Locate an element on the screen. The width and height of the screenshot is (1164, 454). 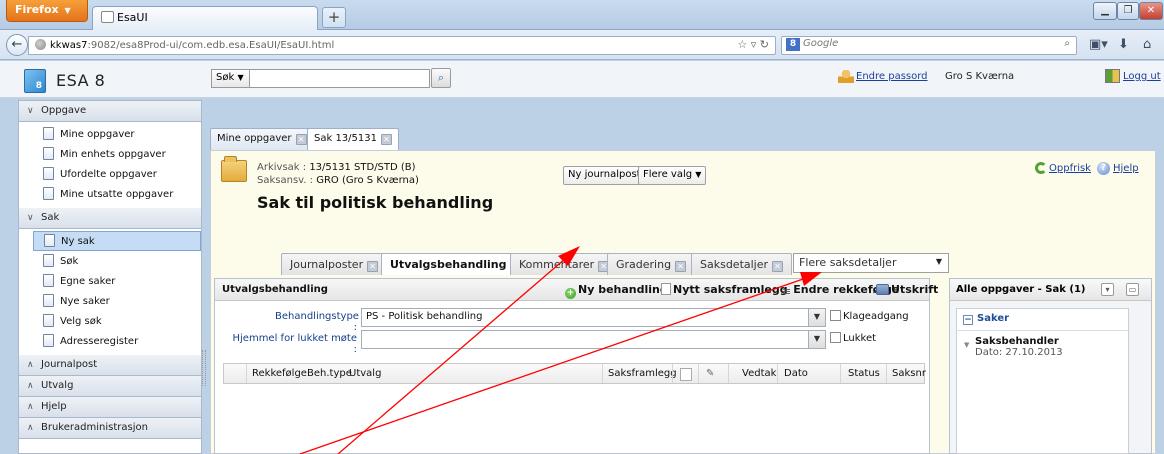
back-button: ← is located at coordinates (17, 45).